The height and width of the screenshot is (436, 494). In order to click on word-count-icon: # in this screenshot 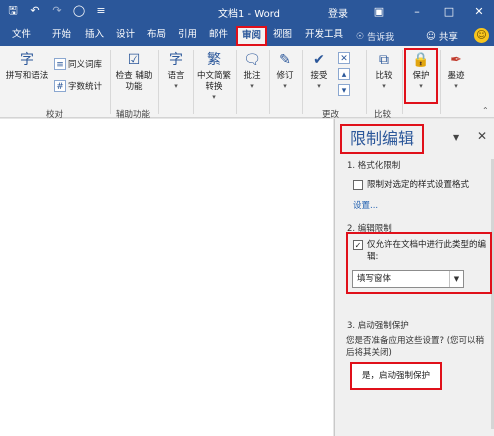, I will do `click(60, 86)`.